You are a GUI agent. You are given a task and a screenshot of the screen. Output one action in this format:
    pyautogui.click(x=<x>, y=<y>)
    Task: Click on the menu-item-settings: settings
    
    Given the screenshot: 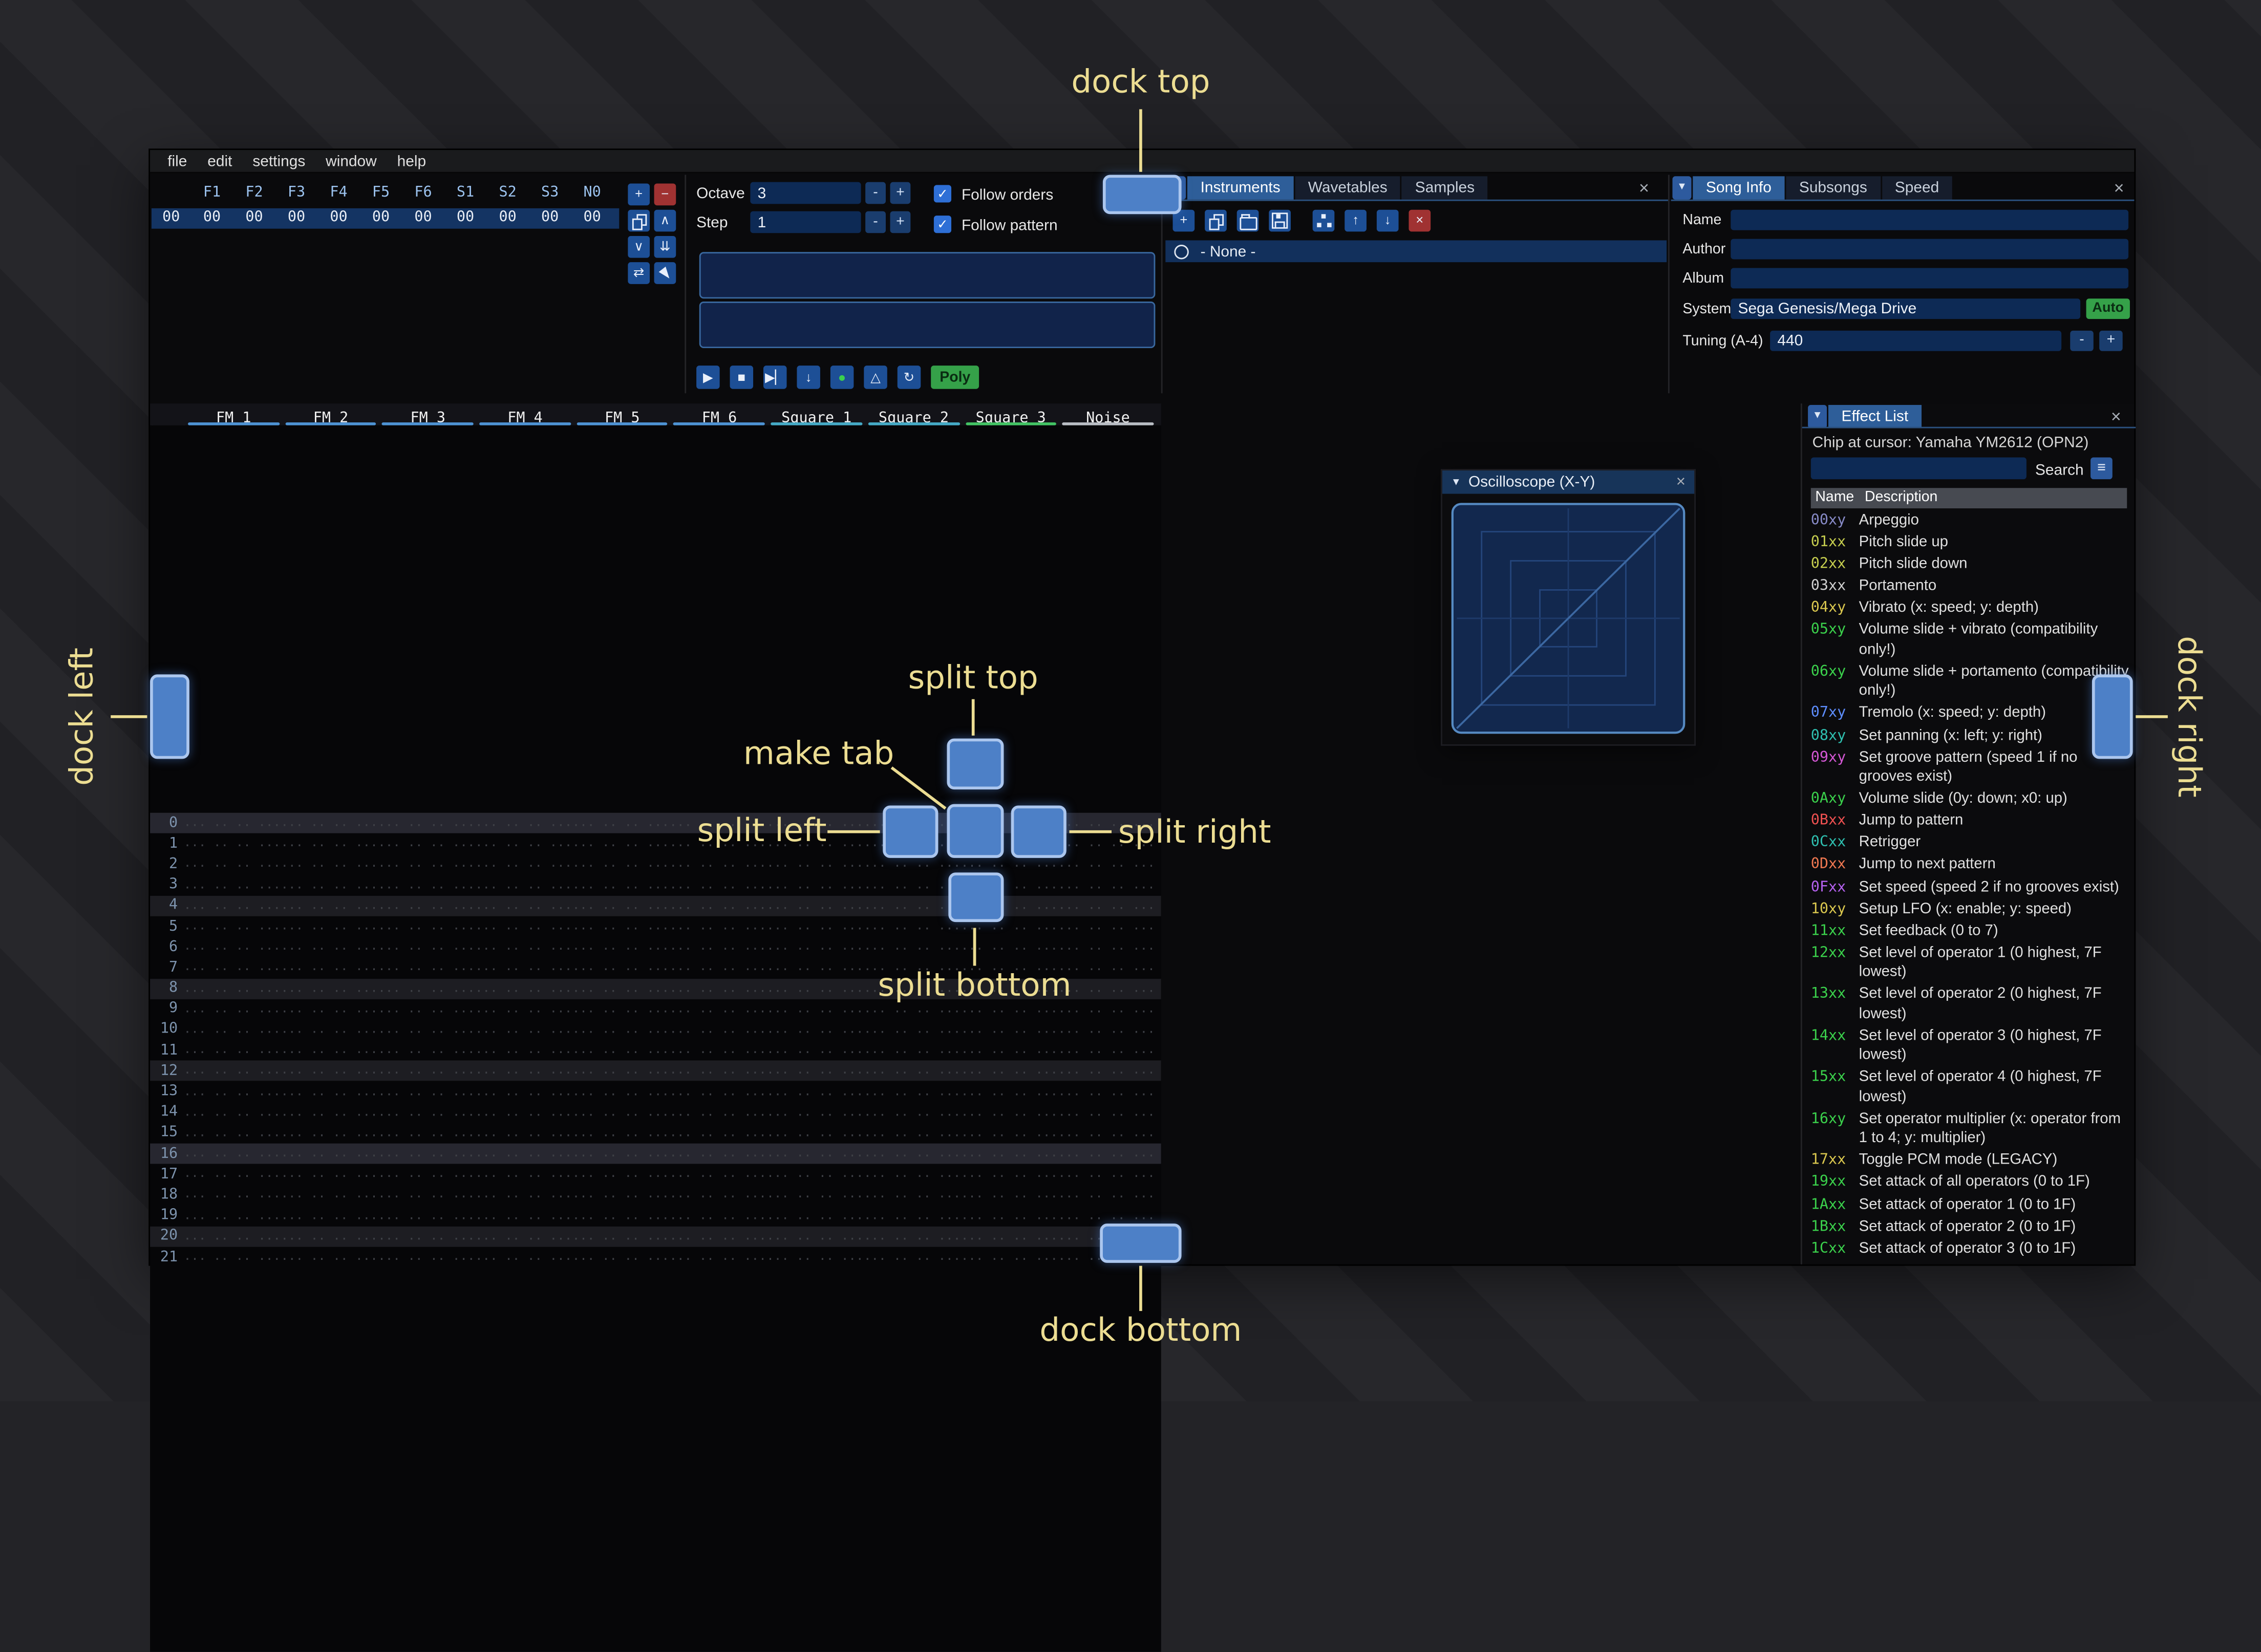 What is the action you would take?
    pyautogui.click(x=278, y=160)
    